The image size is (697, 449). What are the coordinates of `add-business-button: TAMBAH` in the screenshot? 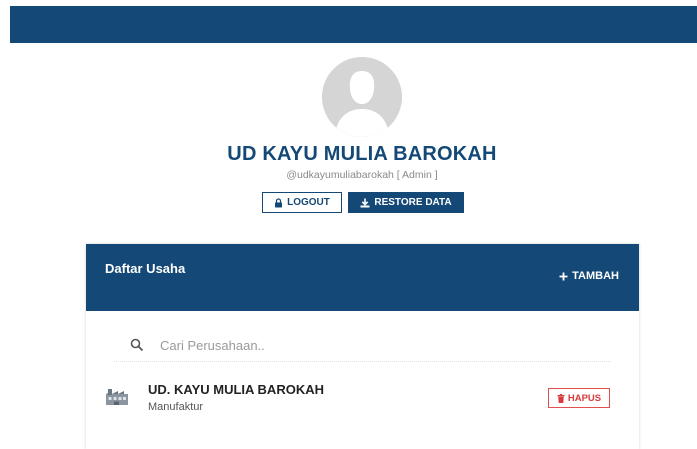 It's located at (589, 276).